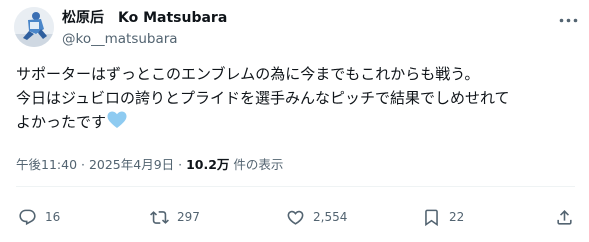 The width and height of the screenshot is (589, 242). Describe the element at coordinates (120, 39) in the screenshot. I see `user-handle: @ko__matsubara` at that location.